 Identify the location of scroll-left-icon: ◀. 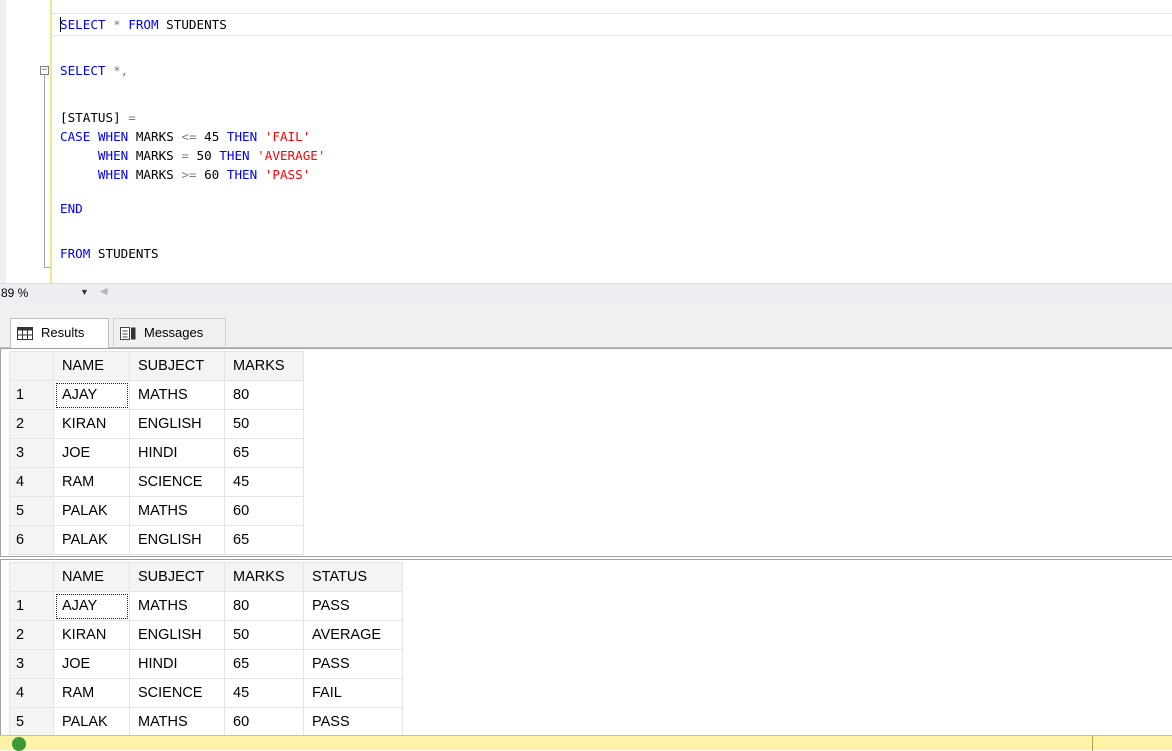
(104, 291).